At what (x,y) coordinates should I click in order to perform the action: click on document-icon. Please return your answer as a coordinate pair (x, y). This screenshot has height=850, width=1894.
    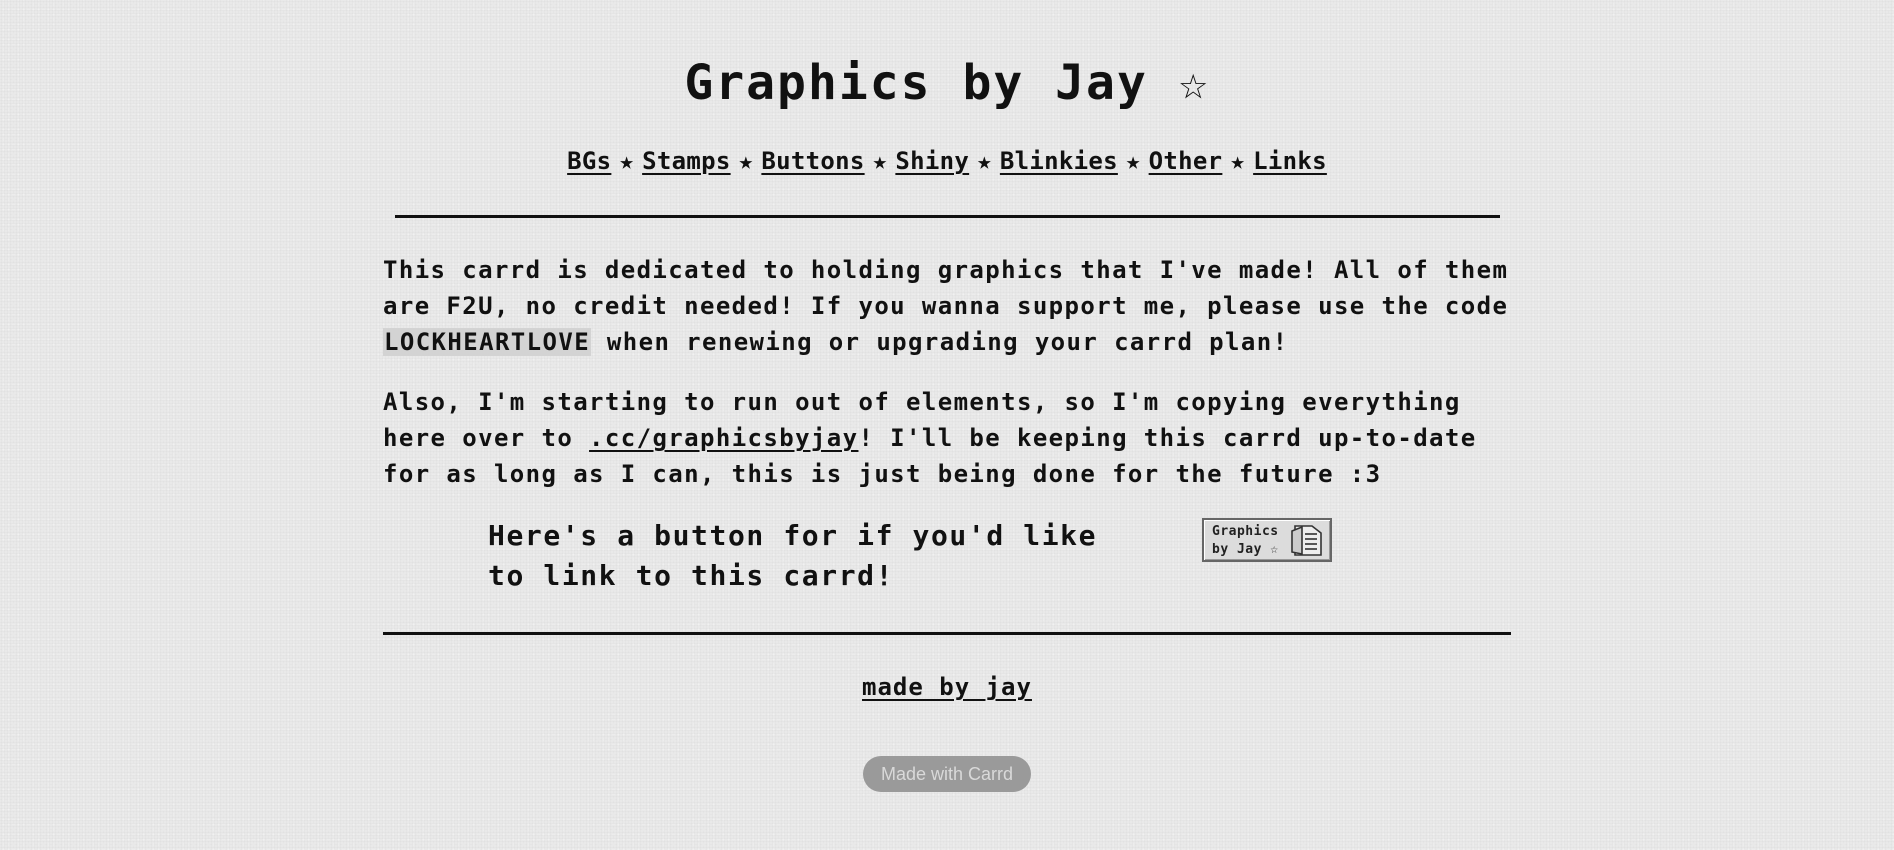
    Looking at the image, I should click on (1306, 540).